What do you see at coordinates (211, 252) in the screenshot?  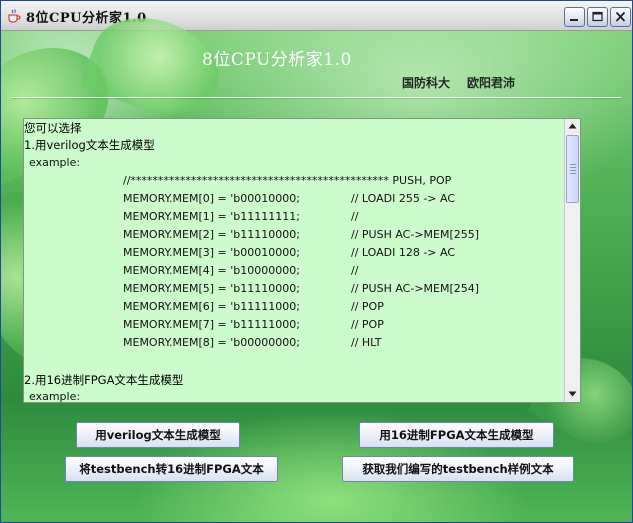 I see `memory-line-code: MEMORY.MEM[3] = 'b00010000;` at bounding box center [211, 252].